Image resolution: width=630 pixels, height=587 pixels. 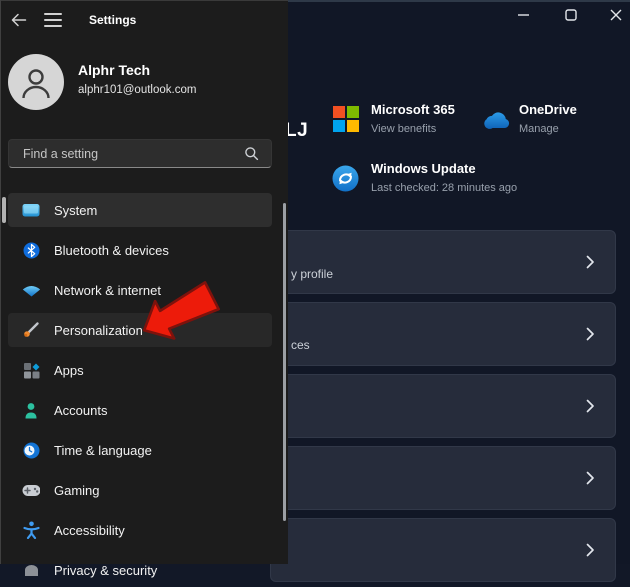 I want to click on onedrive-icon, so click(x=497, y=120).